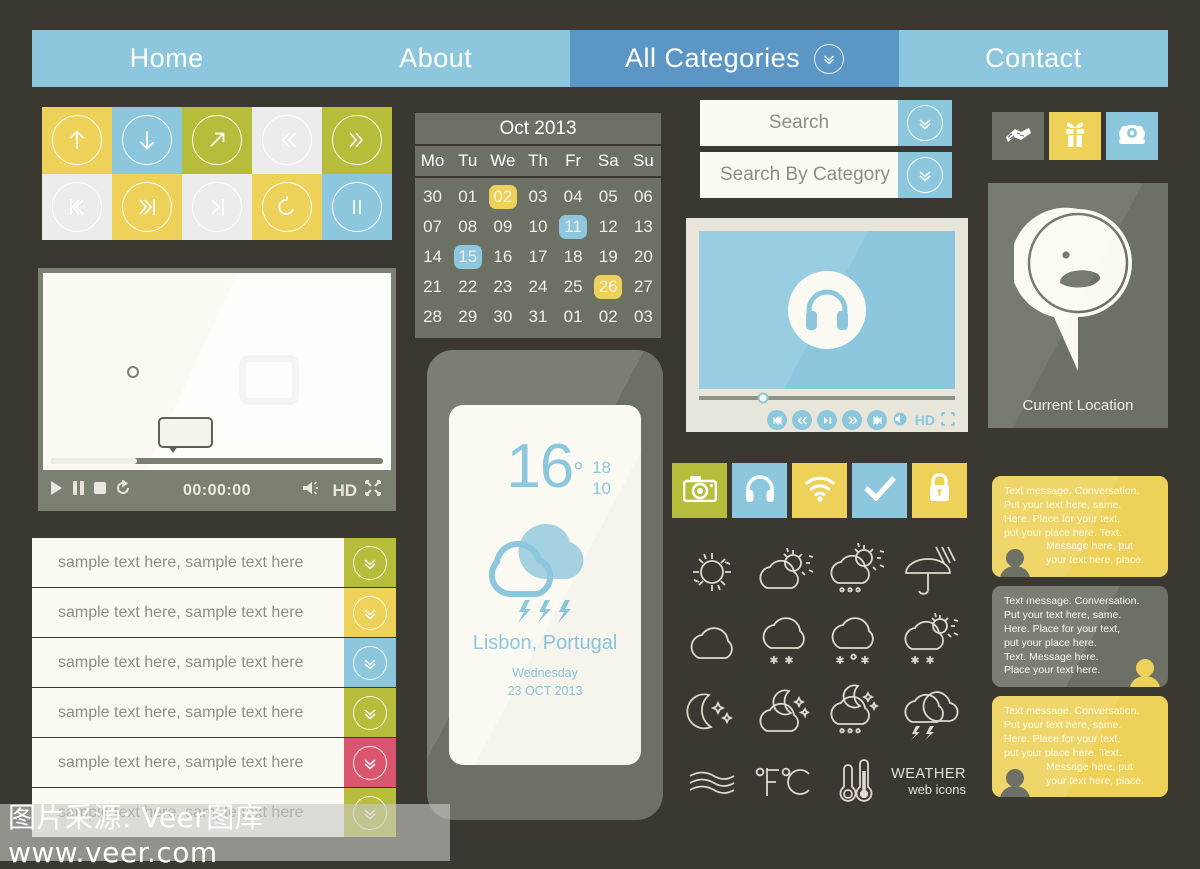 The width and height of the screenshot is (1200, 869). Describe the element at coordinates (608, 197) in the screenshot. I see `calendar-day: 05` at that location.